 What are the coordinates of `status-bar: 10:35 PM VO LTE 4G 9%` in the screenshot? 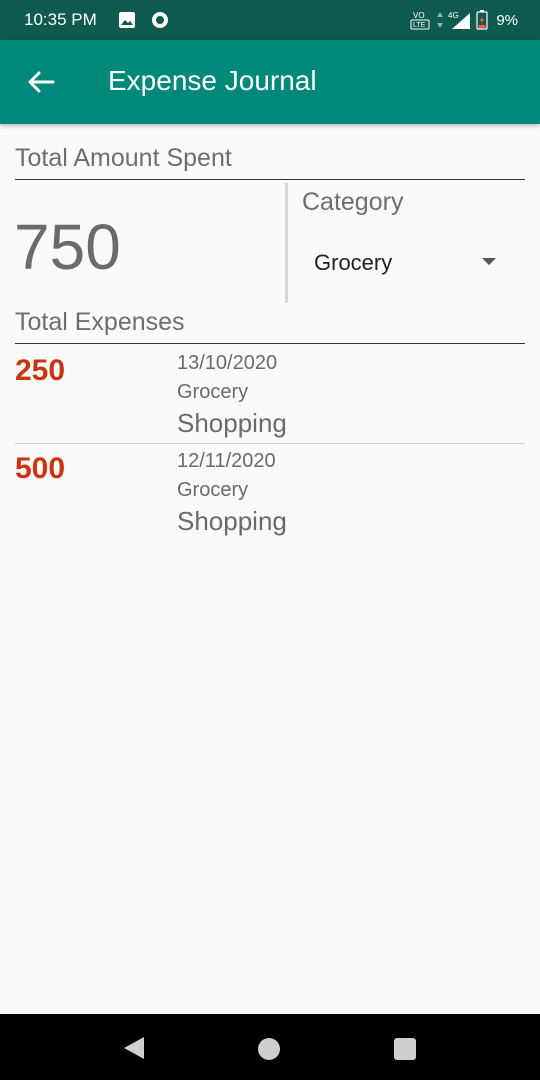 It's located at (270, 20).